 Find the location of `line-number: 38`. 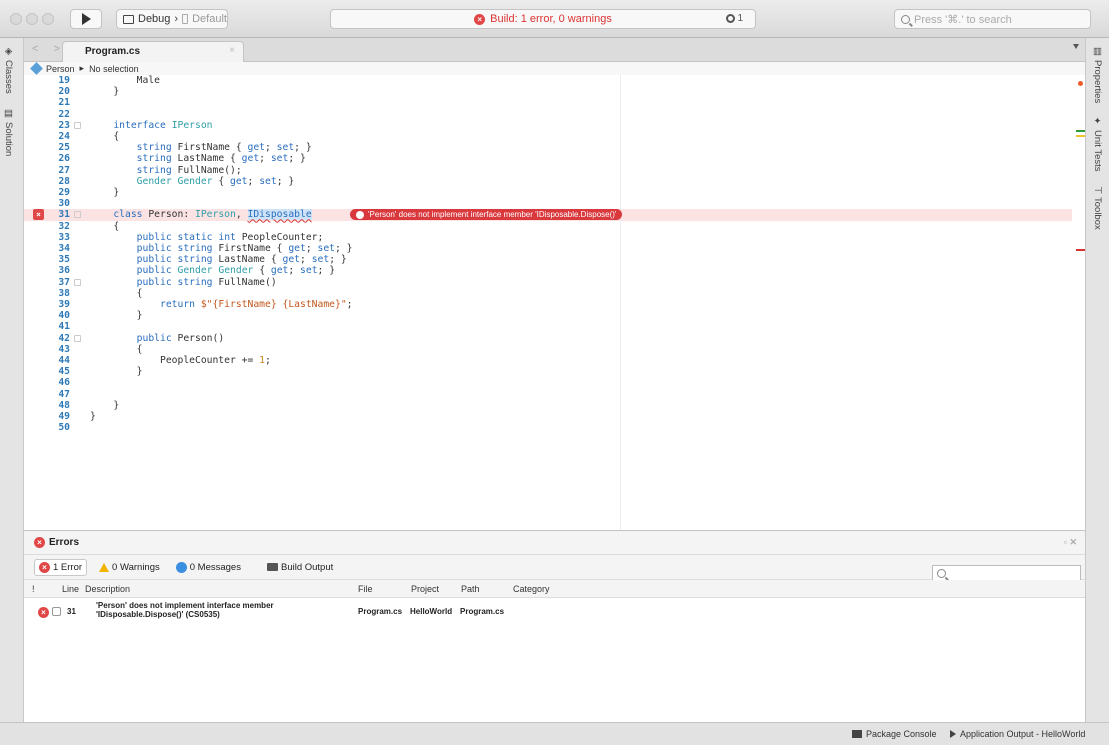

line-number: 38 is located at coordinates (56, 293).